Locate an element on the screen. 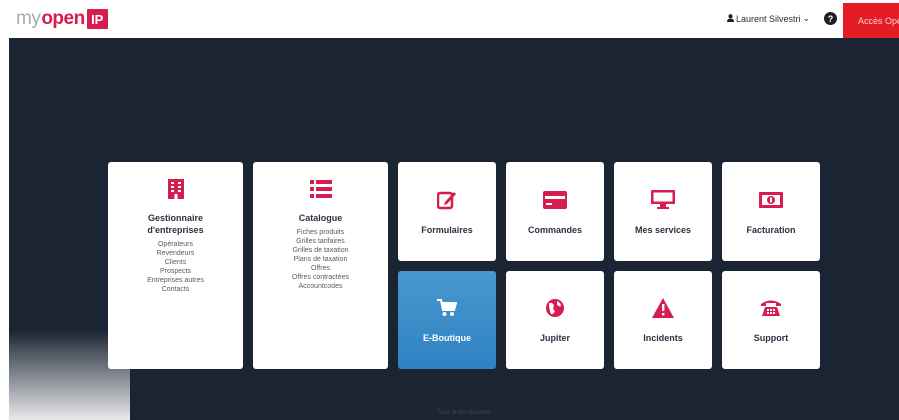 The image size is (899, 420). logo-ip: IP is located at coordinates (97, 19).